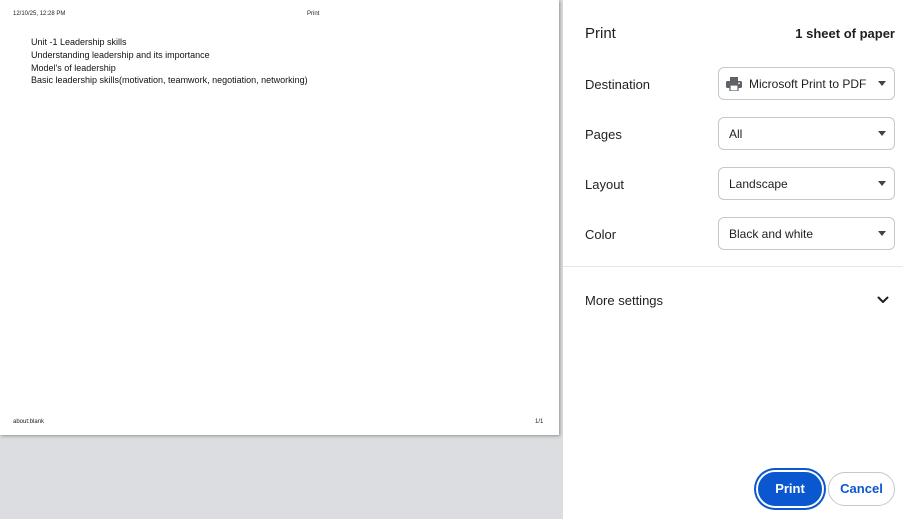 This screenshot has width=903, height=519. I want to click on destination-value: Microsoft Print to PDF, so click(808, 84).